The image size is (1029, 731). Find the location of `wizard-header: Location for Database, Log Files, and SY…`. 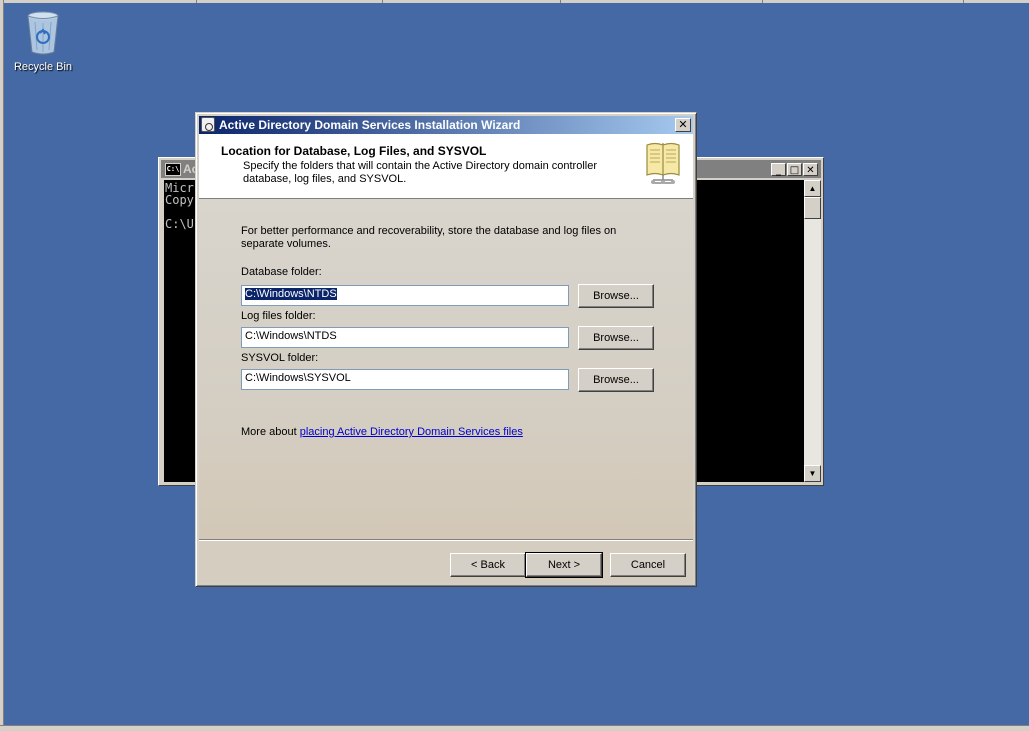

wizard-header: Location for Database, Log Files, and SY… is located at coordinates (446, 166).